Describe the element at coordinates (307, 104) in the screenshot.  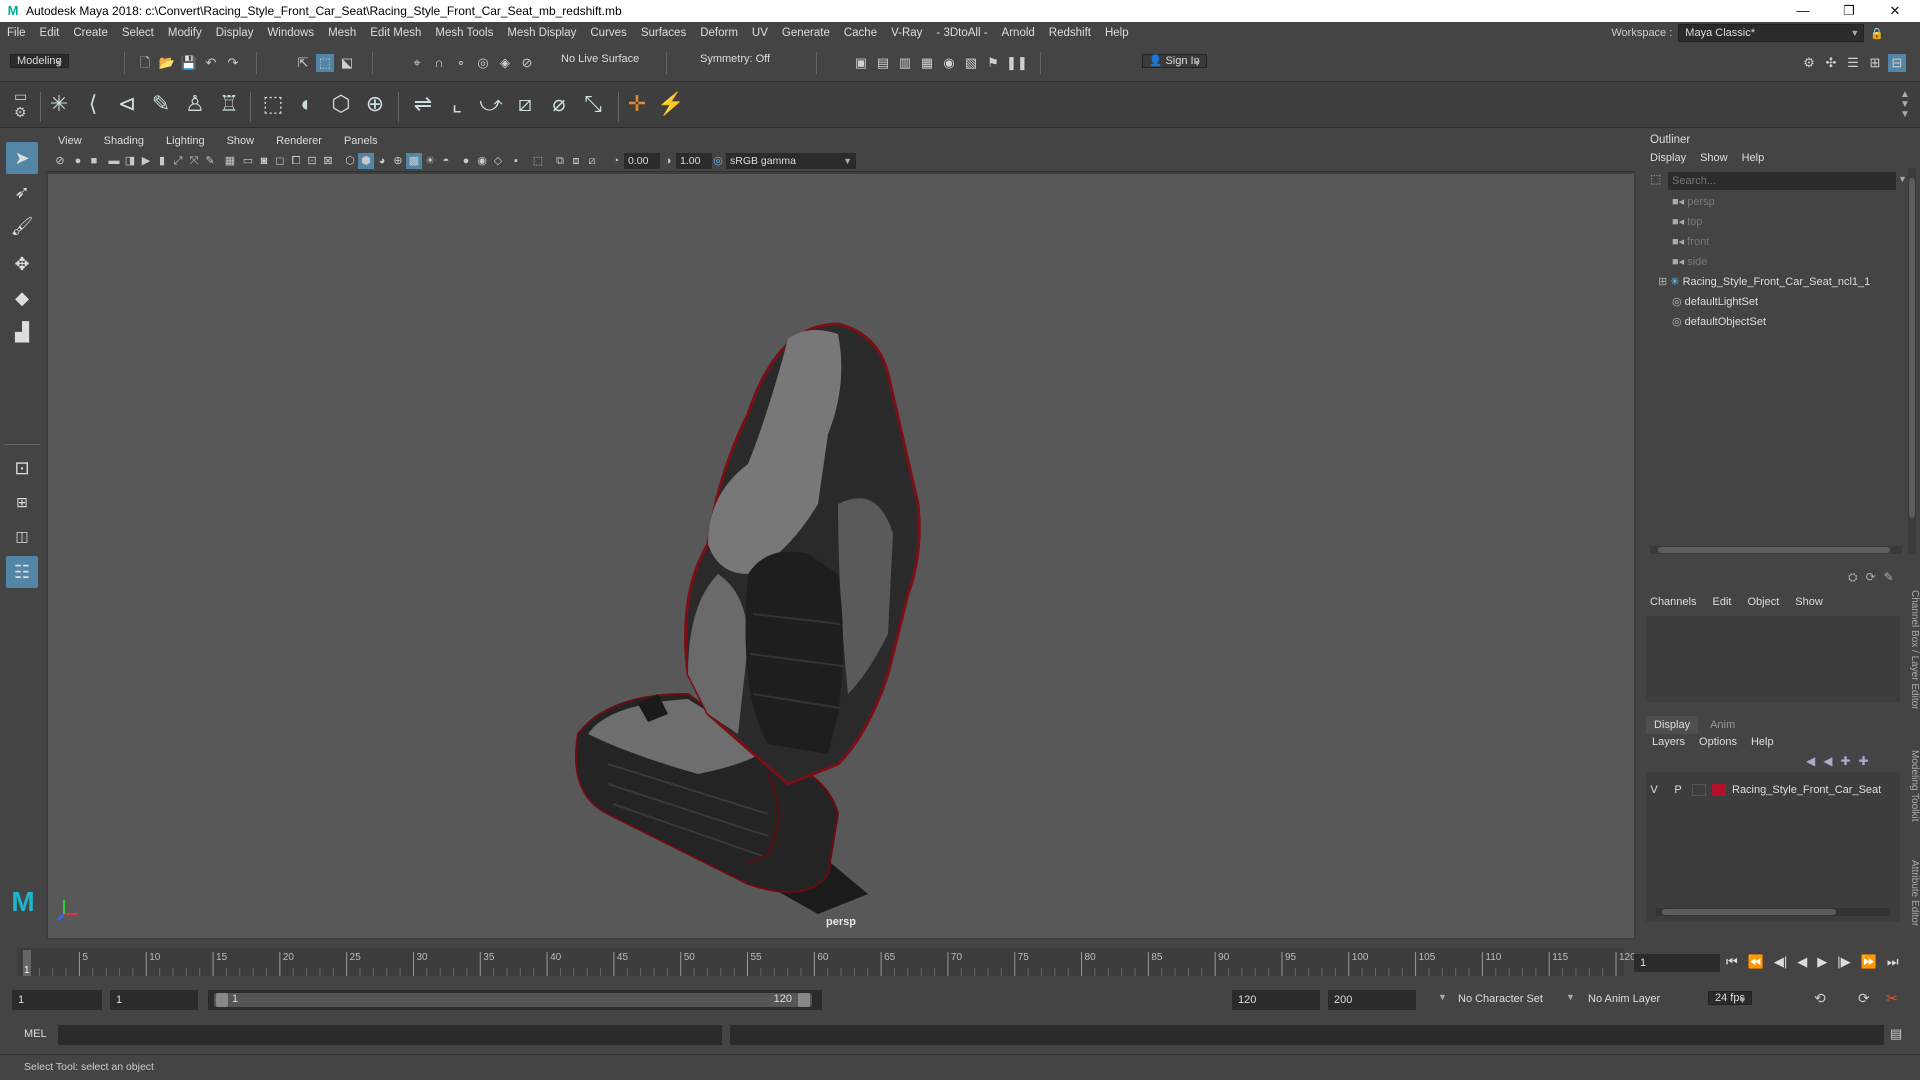
I see `create-sphere-icon: ◐` at that location.